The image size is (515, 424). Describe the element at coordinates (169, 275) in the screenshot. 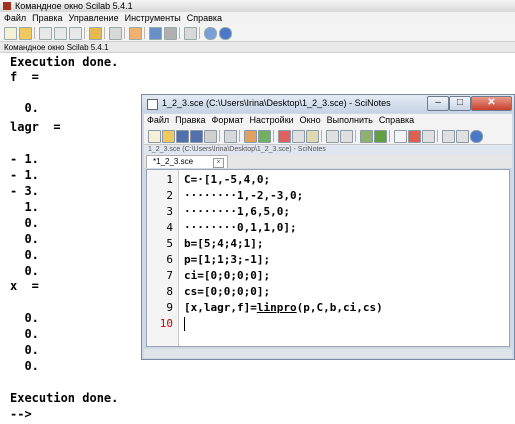

I see `line-number: 7` at that location.